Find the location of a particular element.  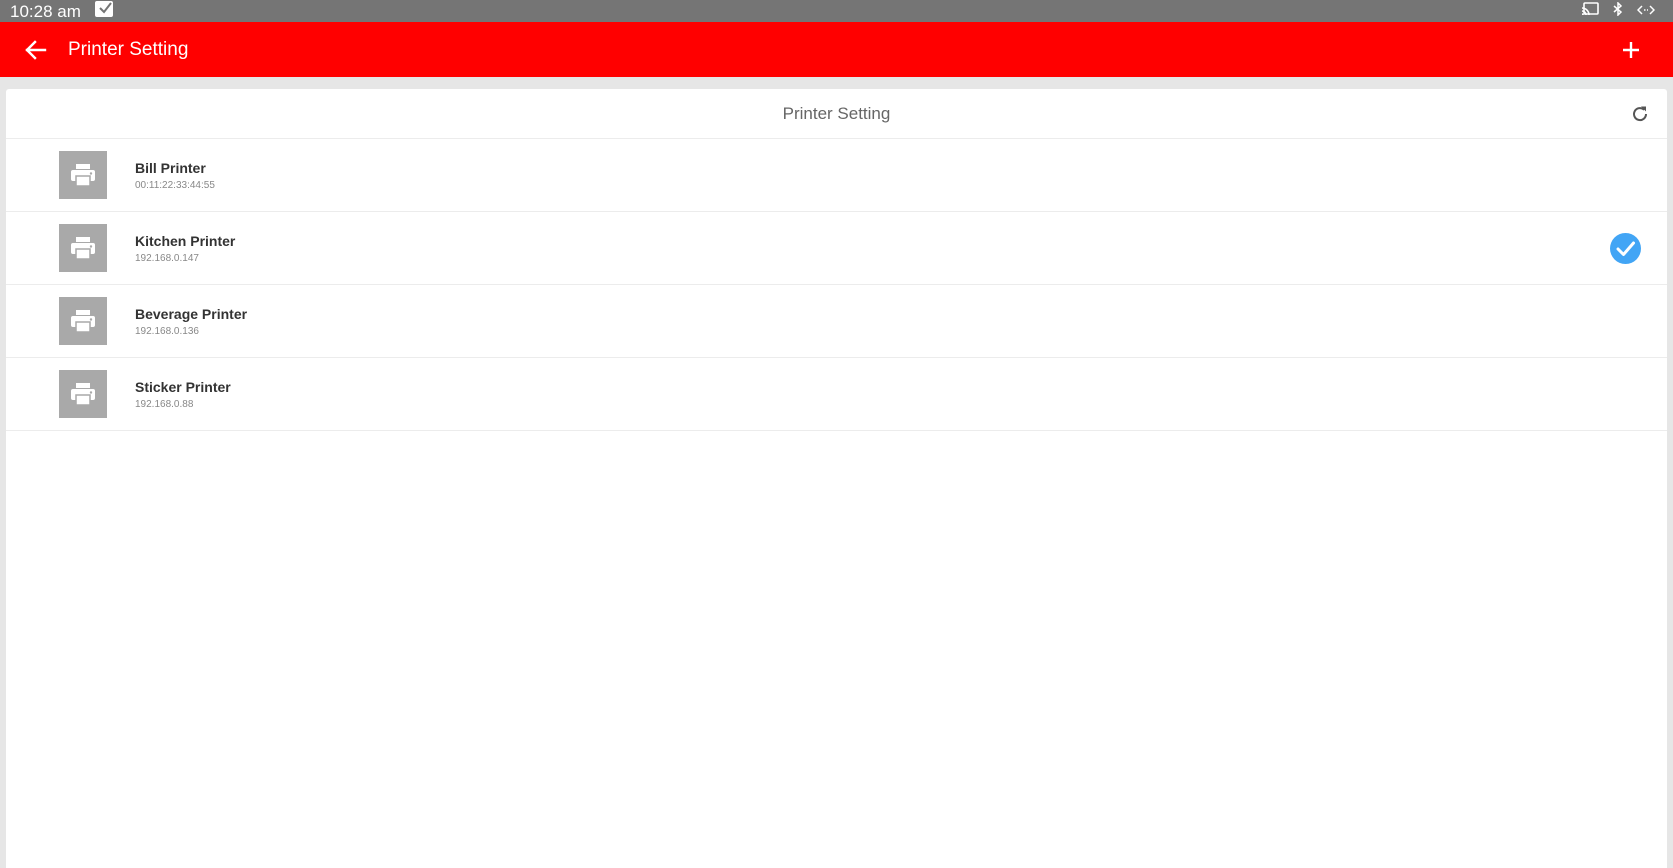

back-button is located at coordinates (36, 50).